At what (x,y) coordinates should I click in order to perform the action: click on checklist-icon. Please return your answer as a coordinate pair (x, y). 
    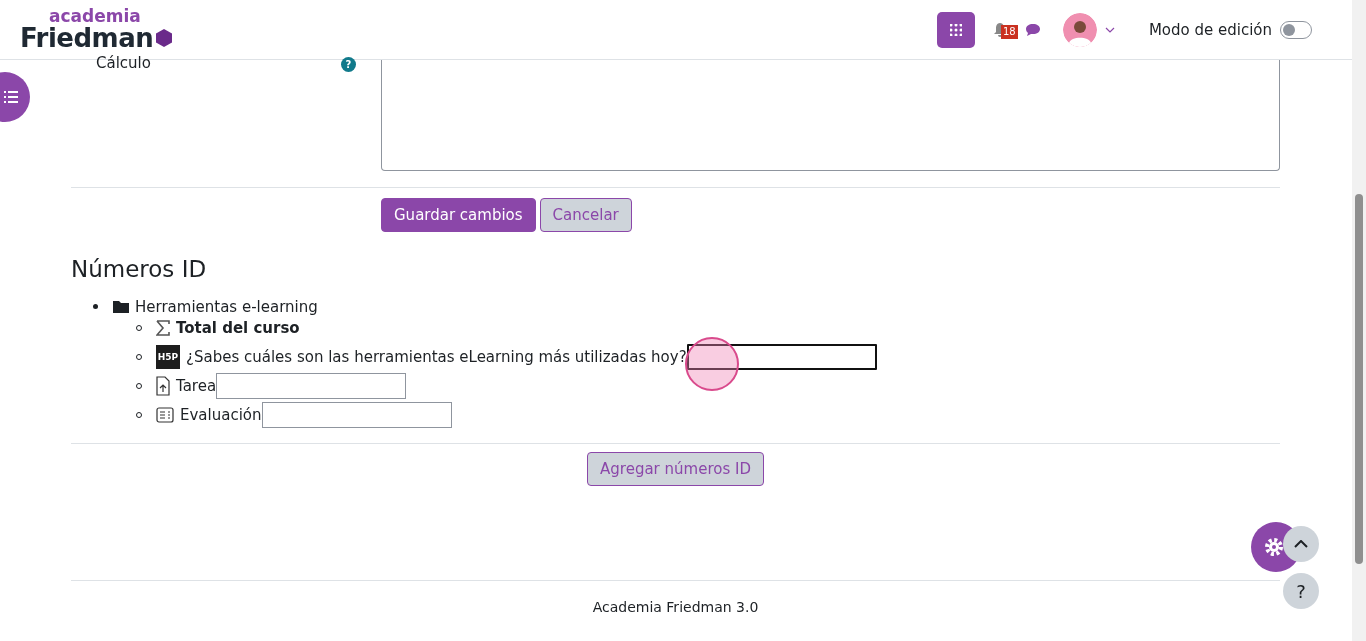
    Looking at the image, I should click on (165, 414).